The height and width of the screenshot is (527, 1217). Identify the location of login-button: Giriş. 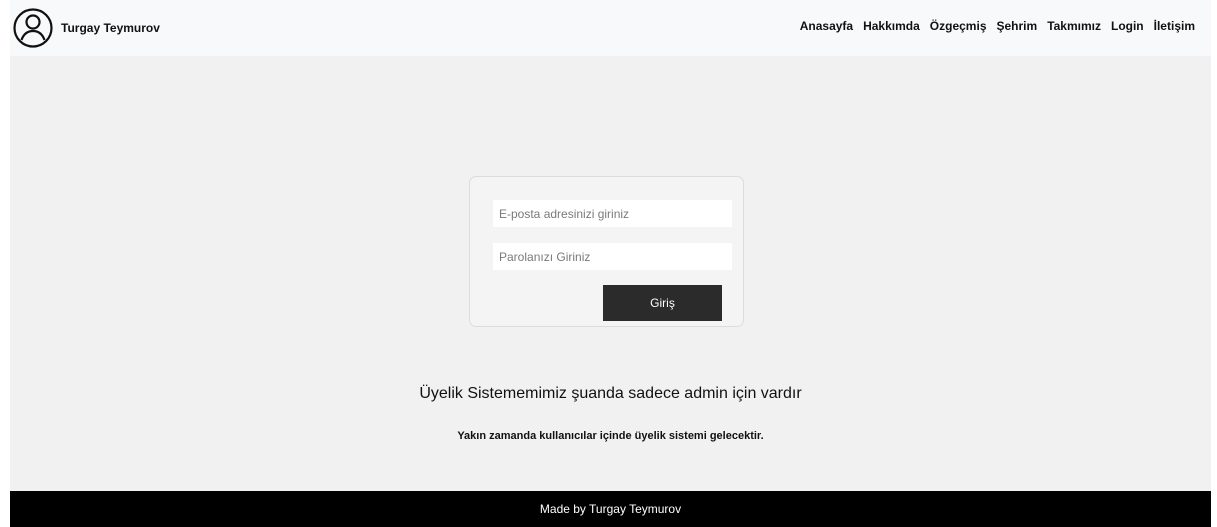
(662, 303).